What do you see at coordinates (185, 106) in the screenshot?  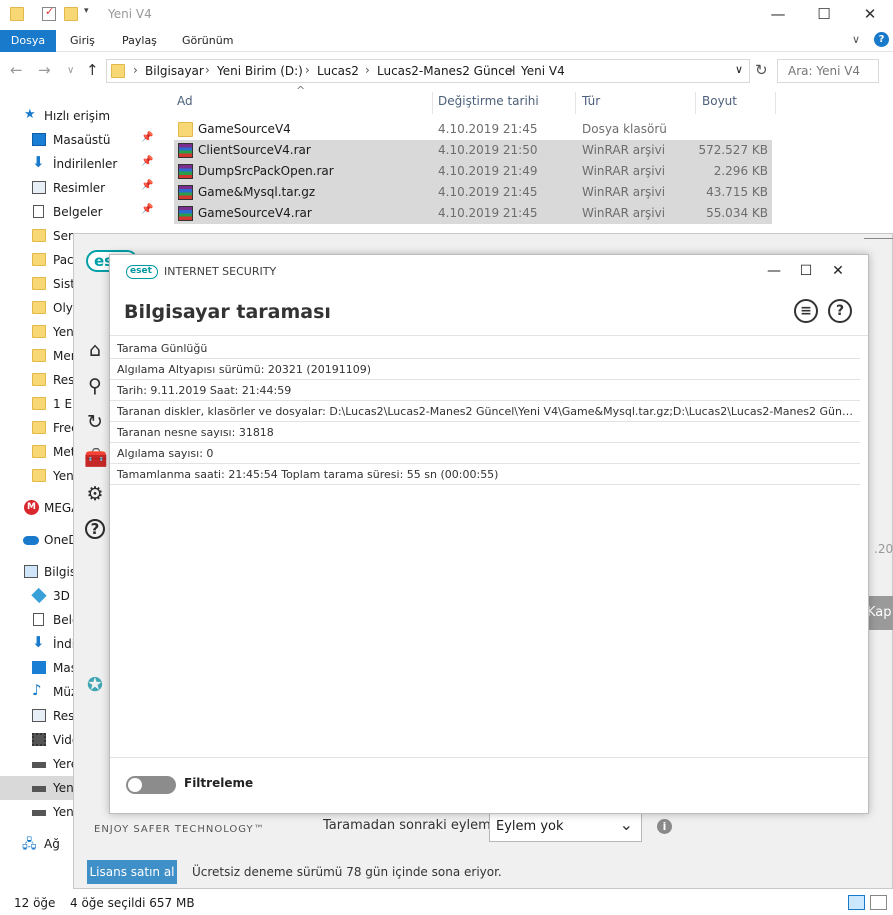 I see `column-header-name: Ad` at bounding box center [185, 106].